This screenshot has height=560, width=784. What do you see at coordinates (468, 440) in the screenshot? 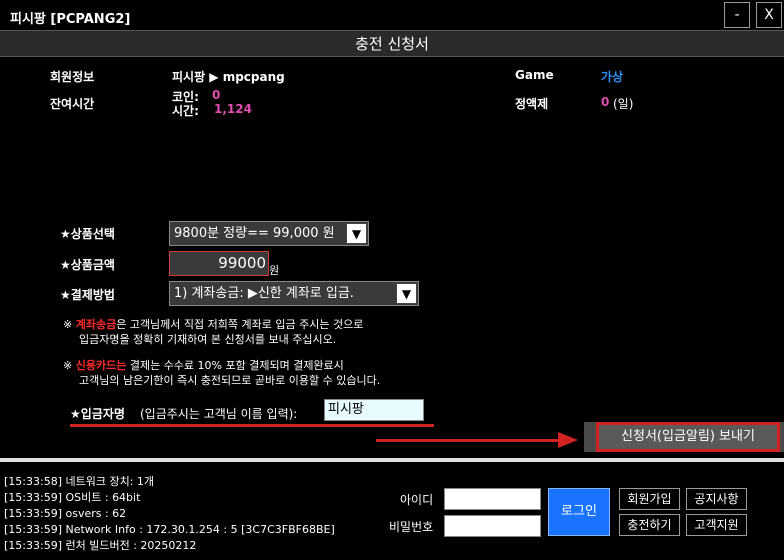
I see `arrow-line` at bounding box center [468, 440].